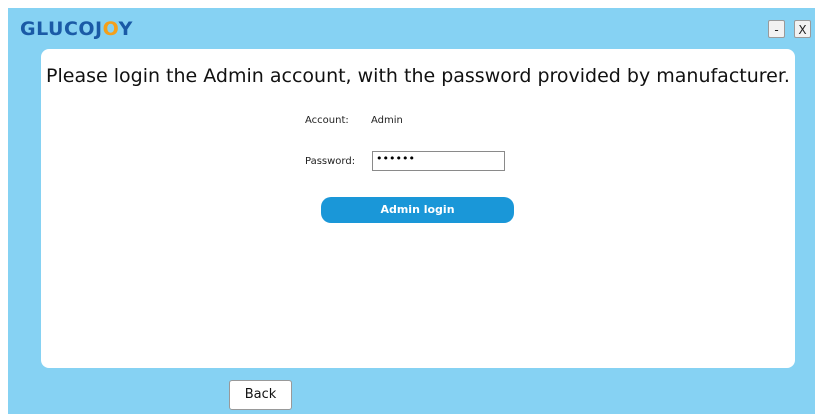 Image resolution: width=815 pixels, height=414 pixels. Describe the element at coordinates (438, 161) in the screenshot. I see `password-field: ••••••` at that location.